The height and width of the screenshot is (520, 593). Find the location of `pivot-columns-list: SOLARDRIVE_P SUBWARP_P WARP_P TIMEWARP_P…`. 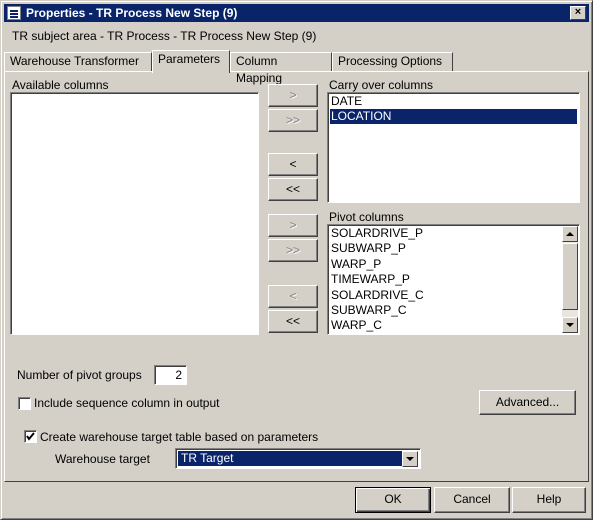

pivot-columns-list: SOLARDRIVE_P SUBWARP_P WARP_P TIMEWARP_P… is located at coordinates (453, 279).